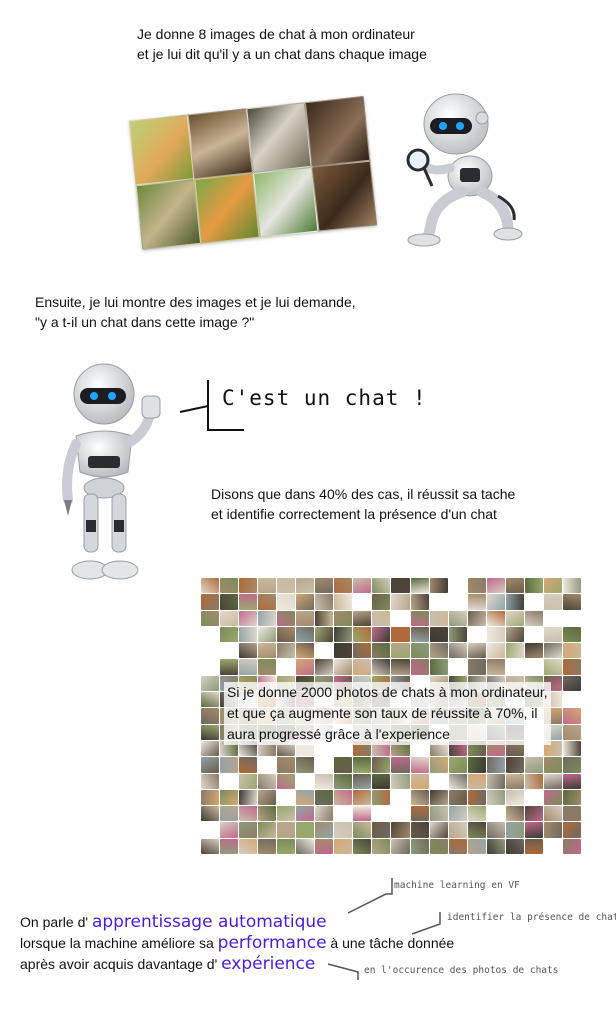 The height and width of the screenshot is (1009, 616). I want to click on note-machine-learning: machine learning en VF, so click(457, 885).